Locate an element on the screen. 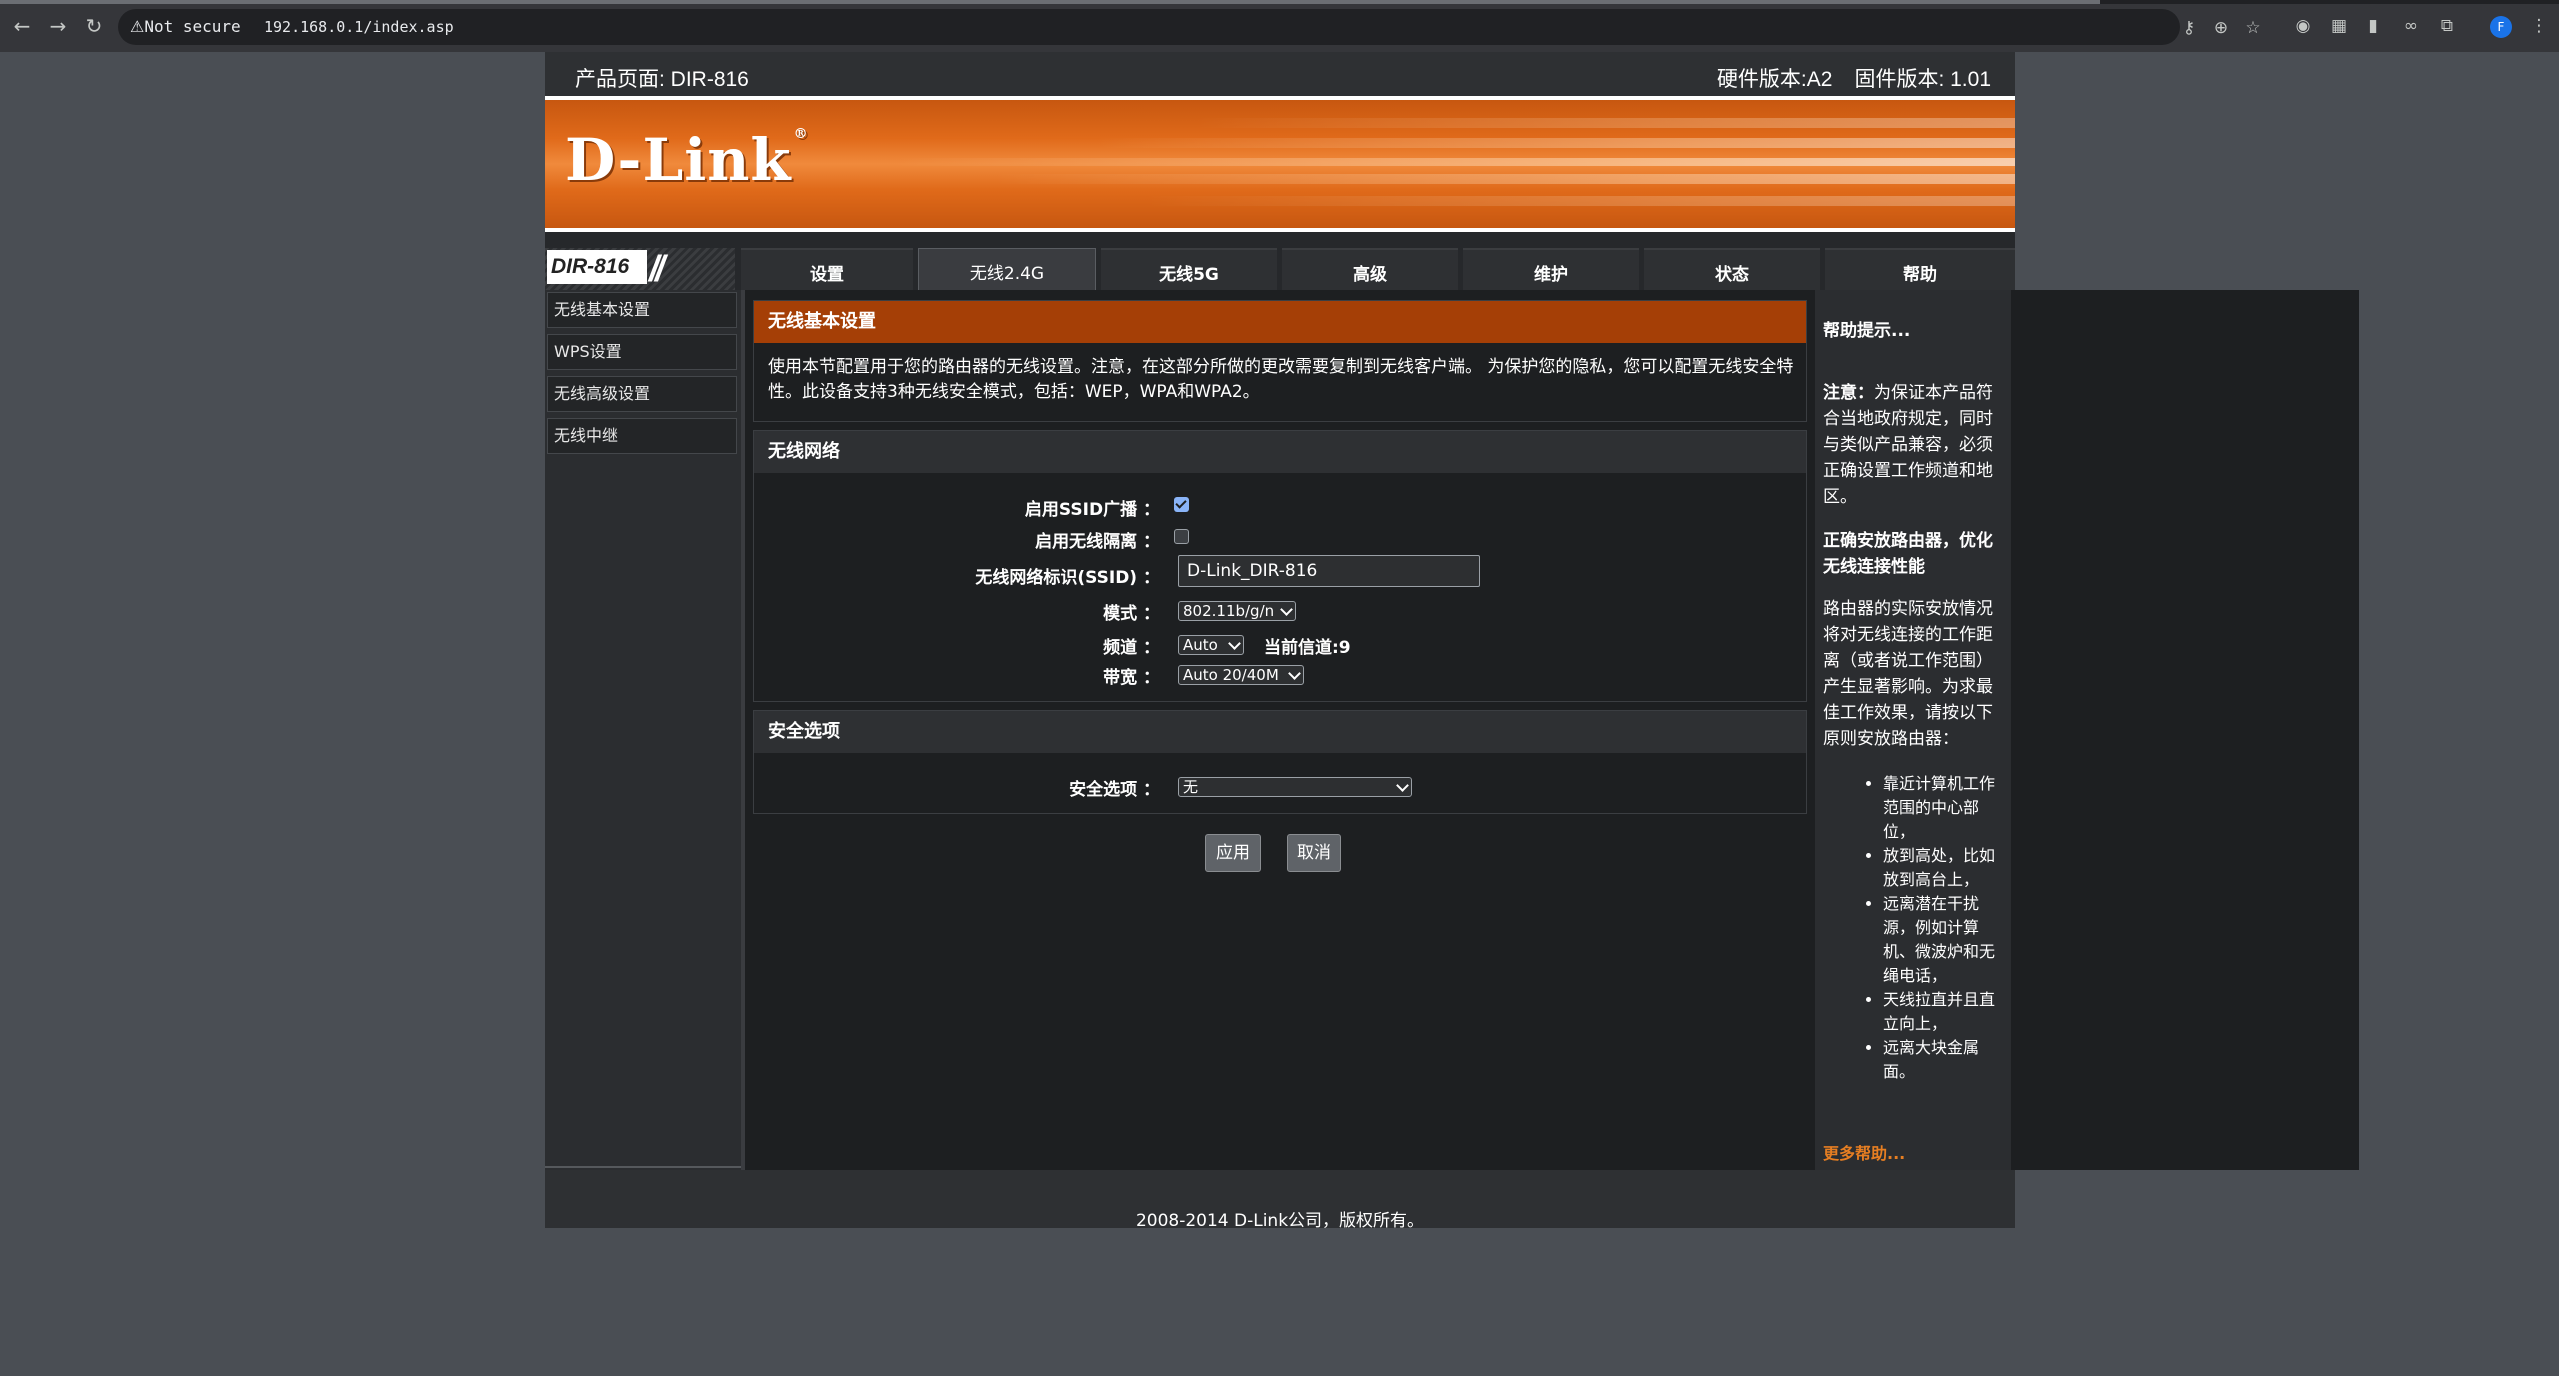  tab-strip is located at coordinates (1279, 2).